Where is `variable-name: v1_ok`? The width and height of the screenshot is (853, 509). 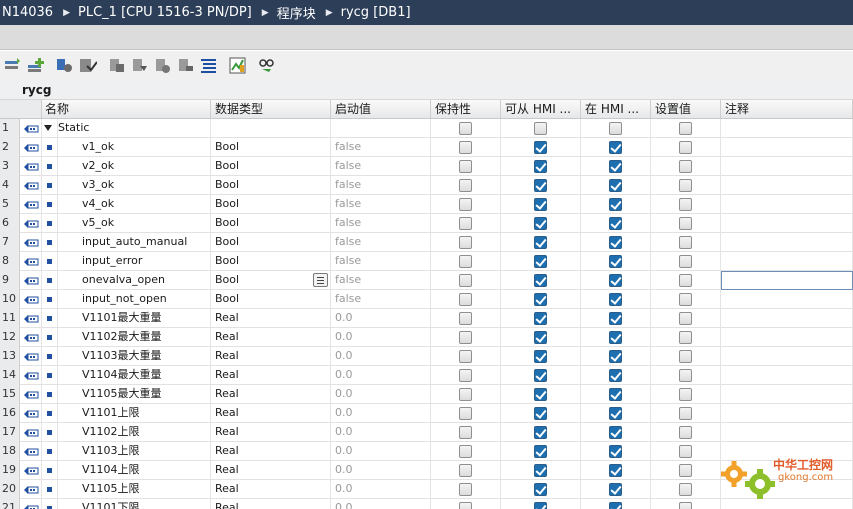
variable-name: v1_ok is located at coordinates (134, 147).